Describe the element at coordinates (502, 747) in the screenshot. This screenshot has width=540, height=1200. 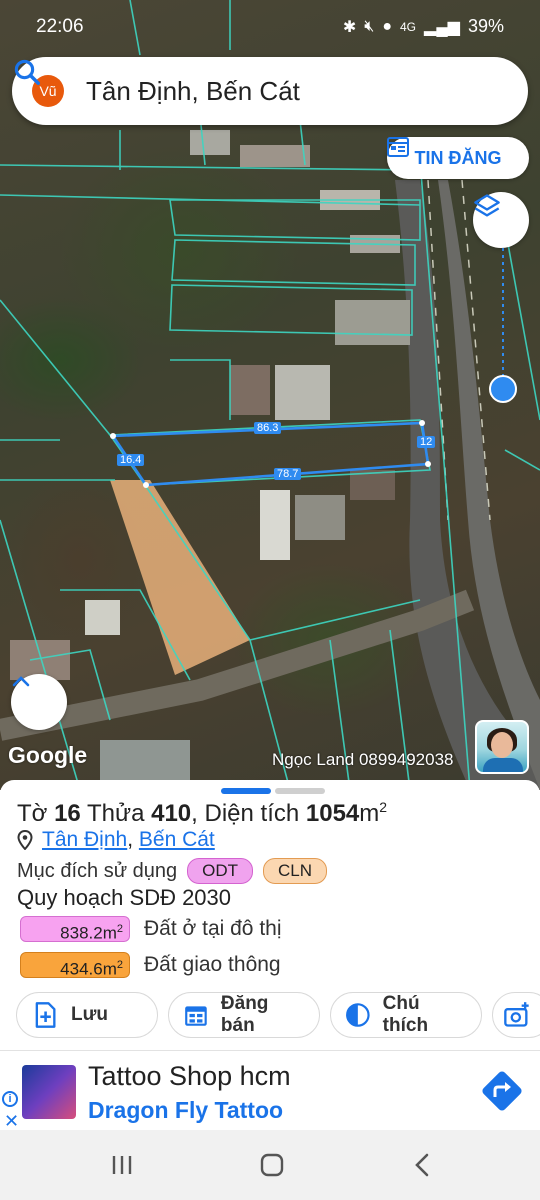
I see `agent-avatar` at that location.